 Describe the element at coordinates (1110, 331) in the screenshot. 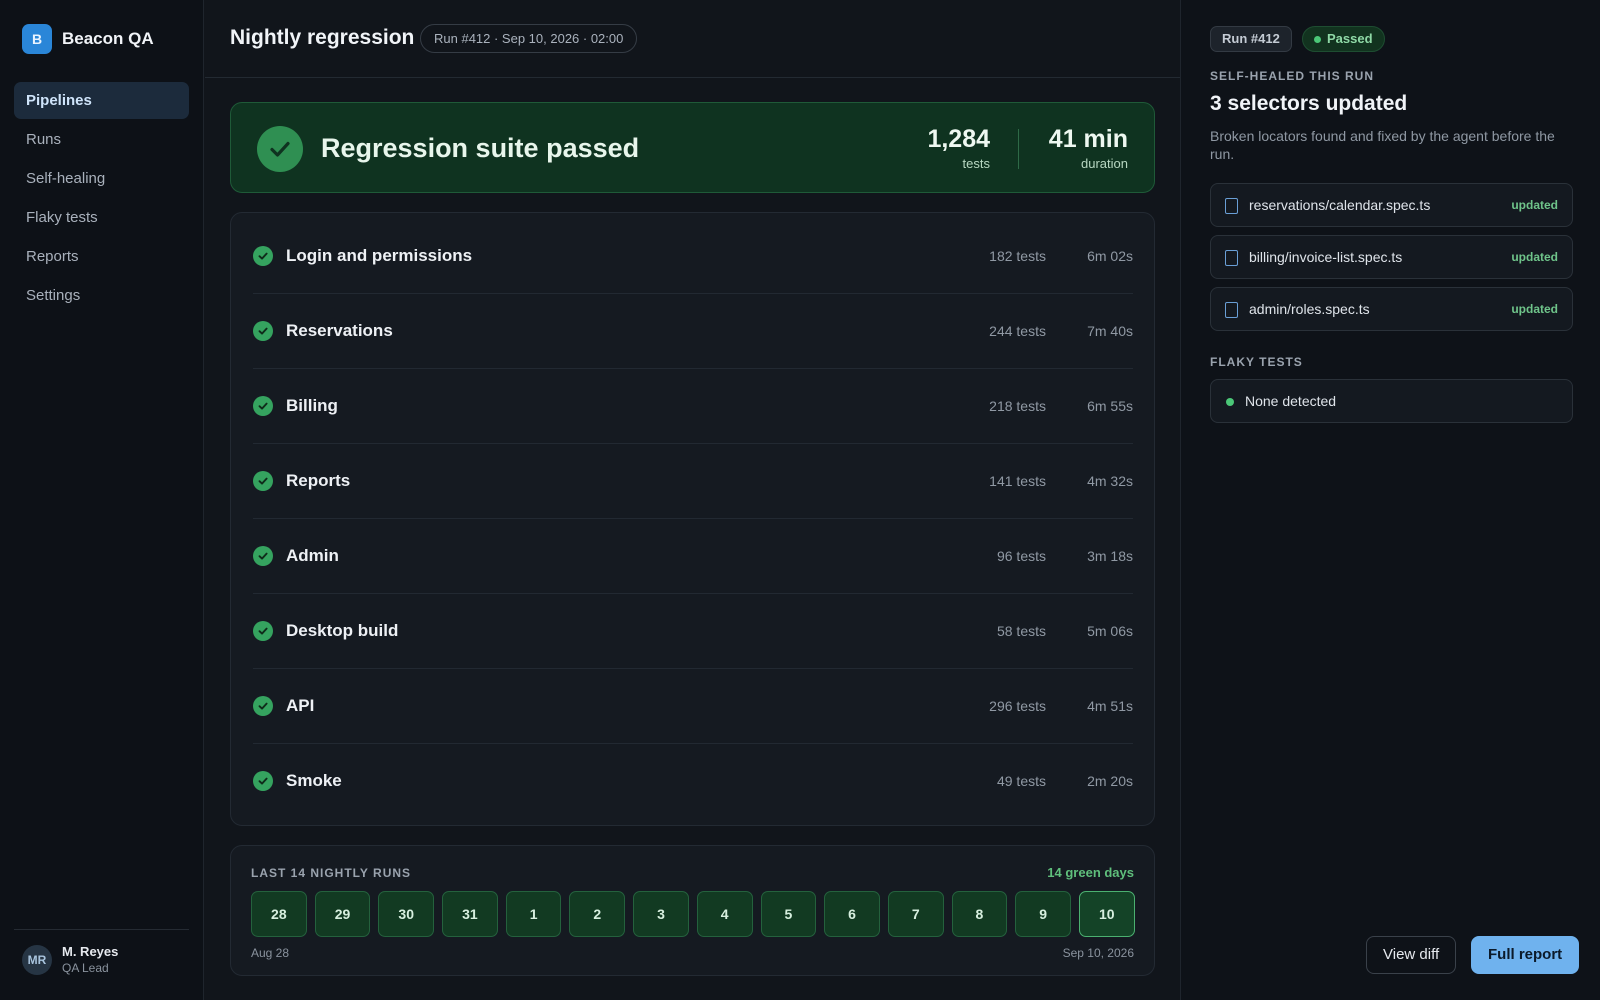

I see `suite-duration: 7m 40s` at that location.